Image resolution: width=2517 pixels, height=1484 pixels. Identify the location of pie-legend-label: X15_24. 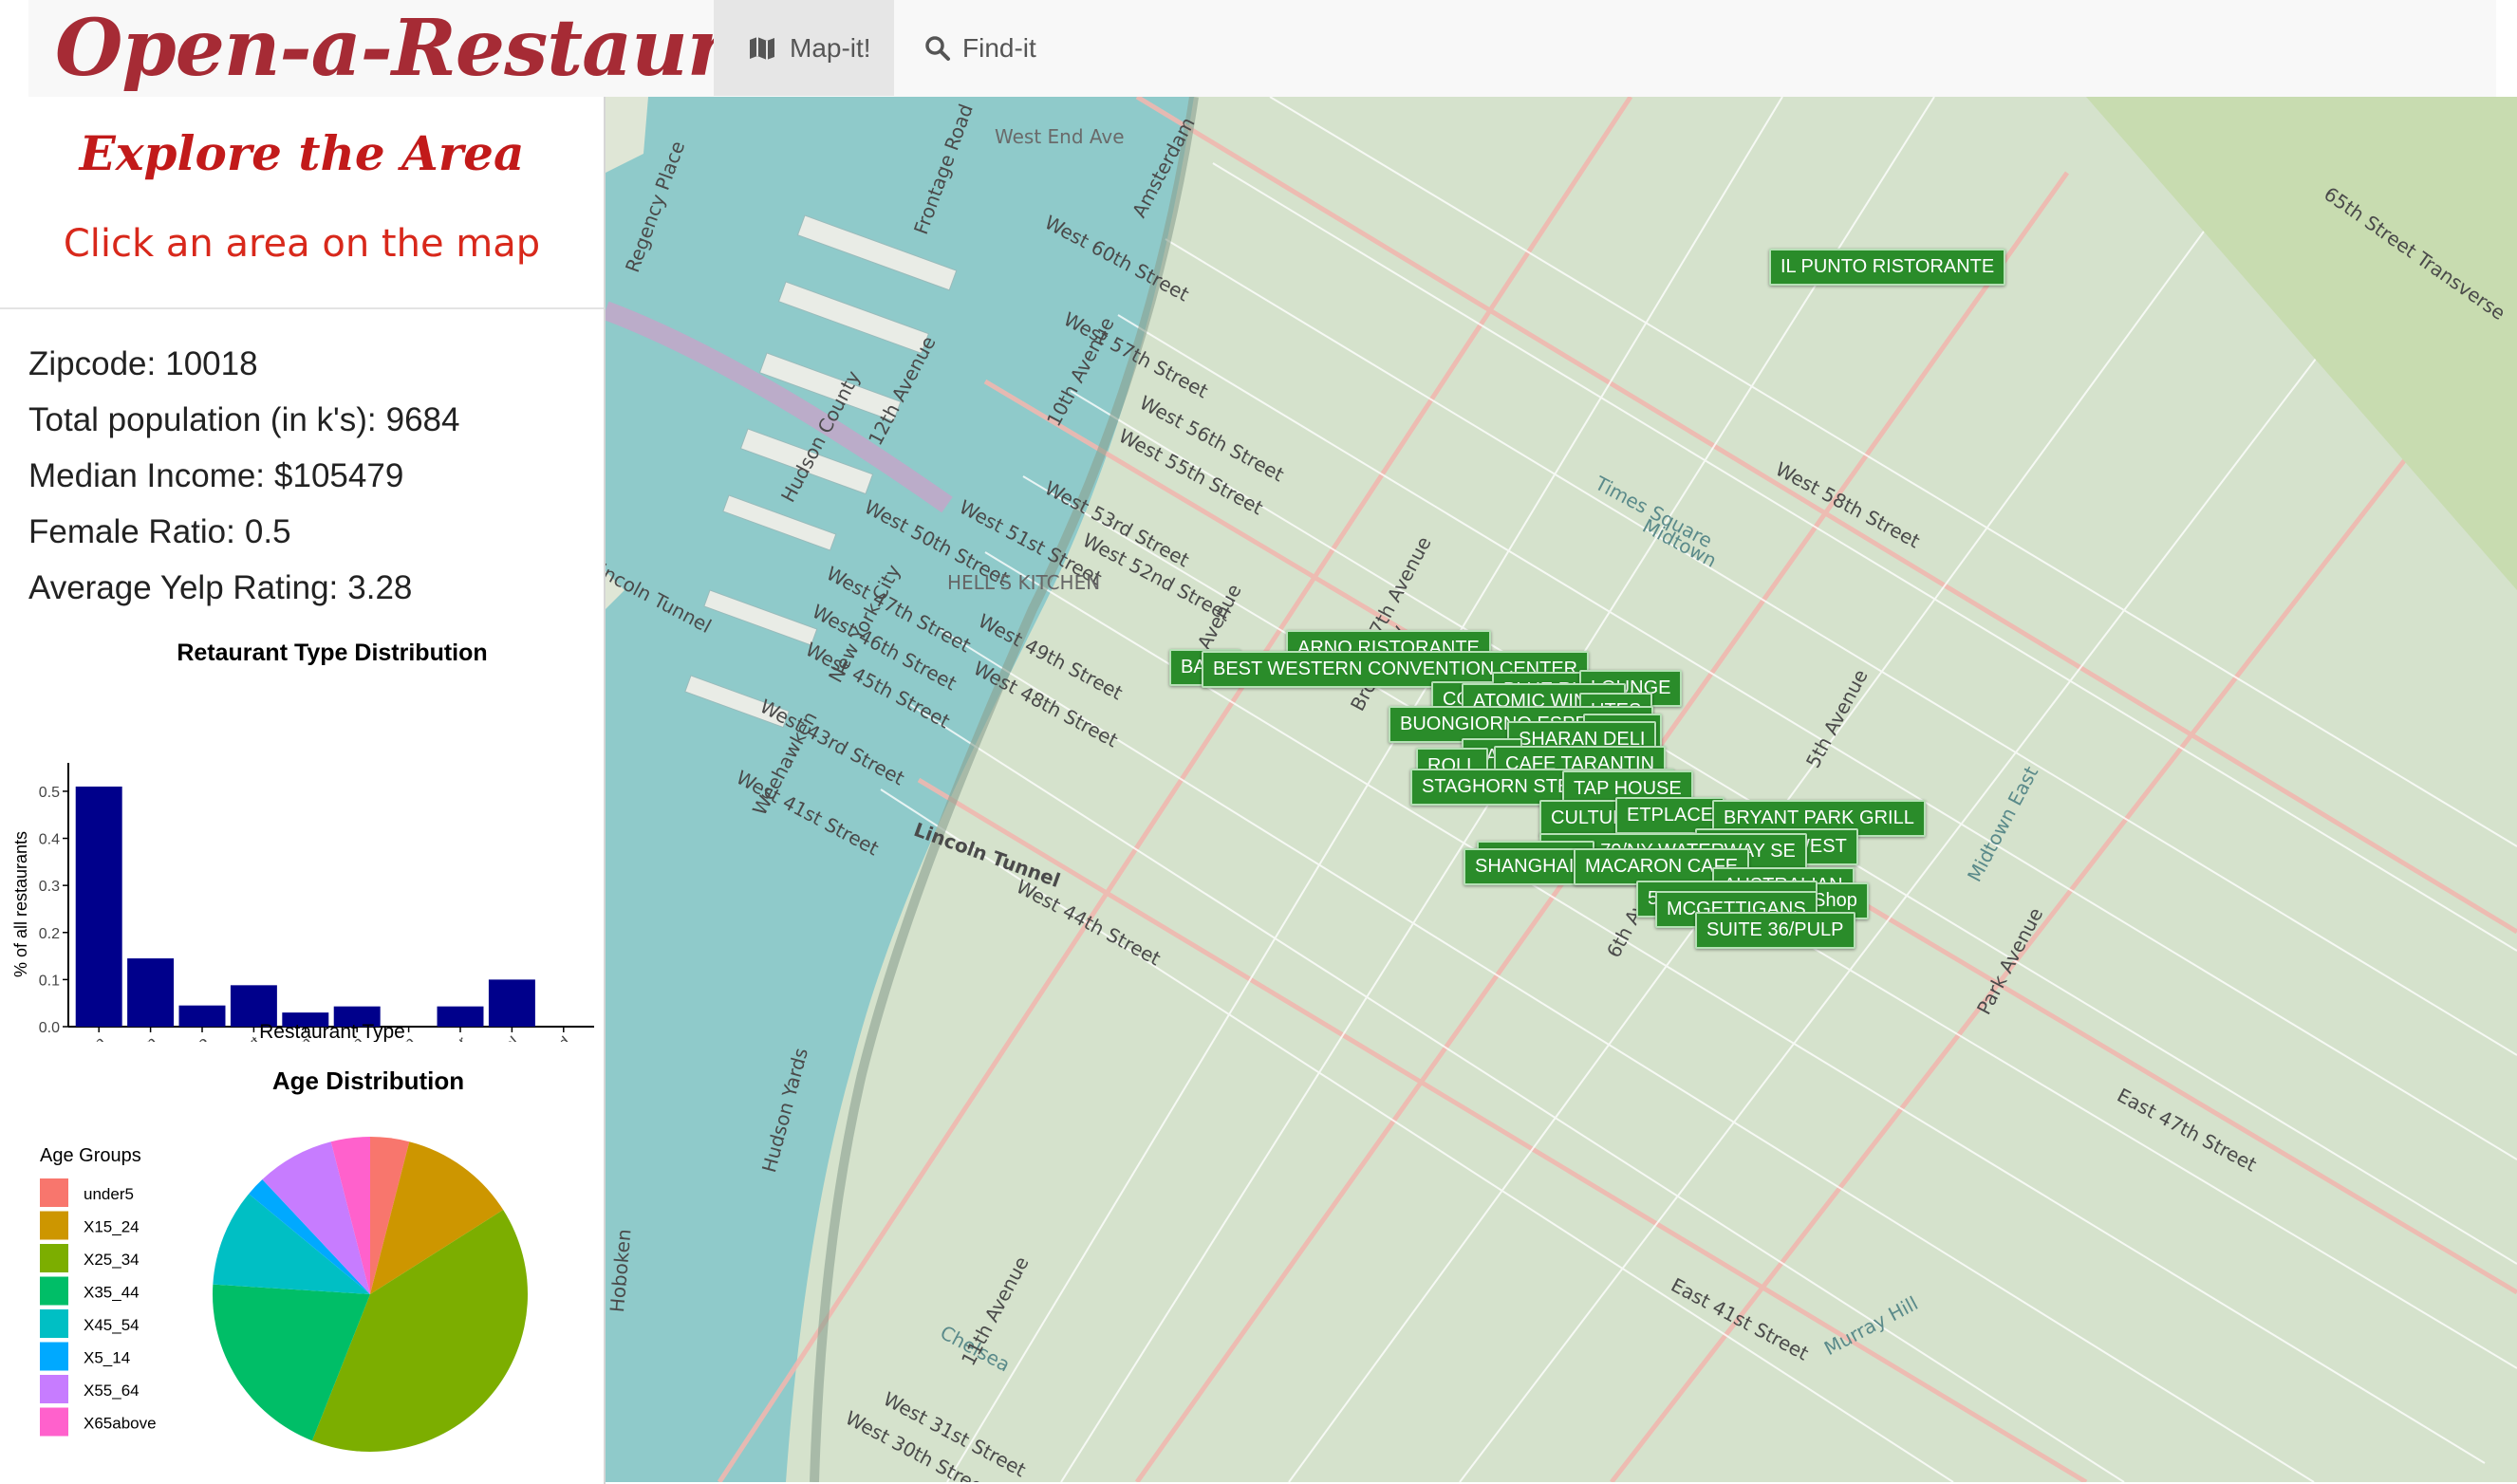
(112, 1227).